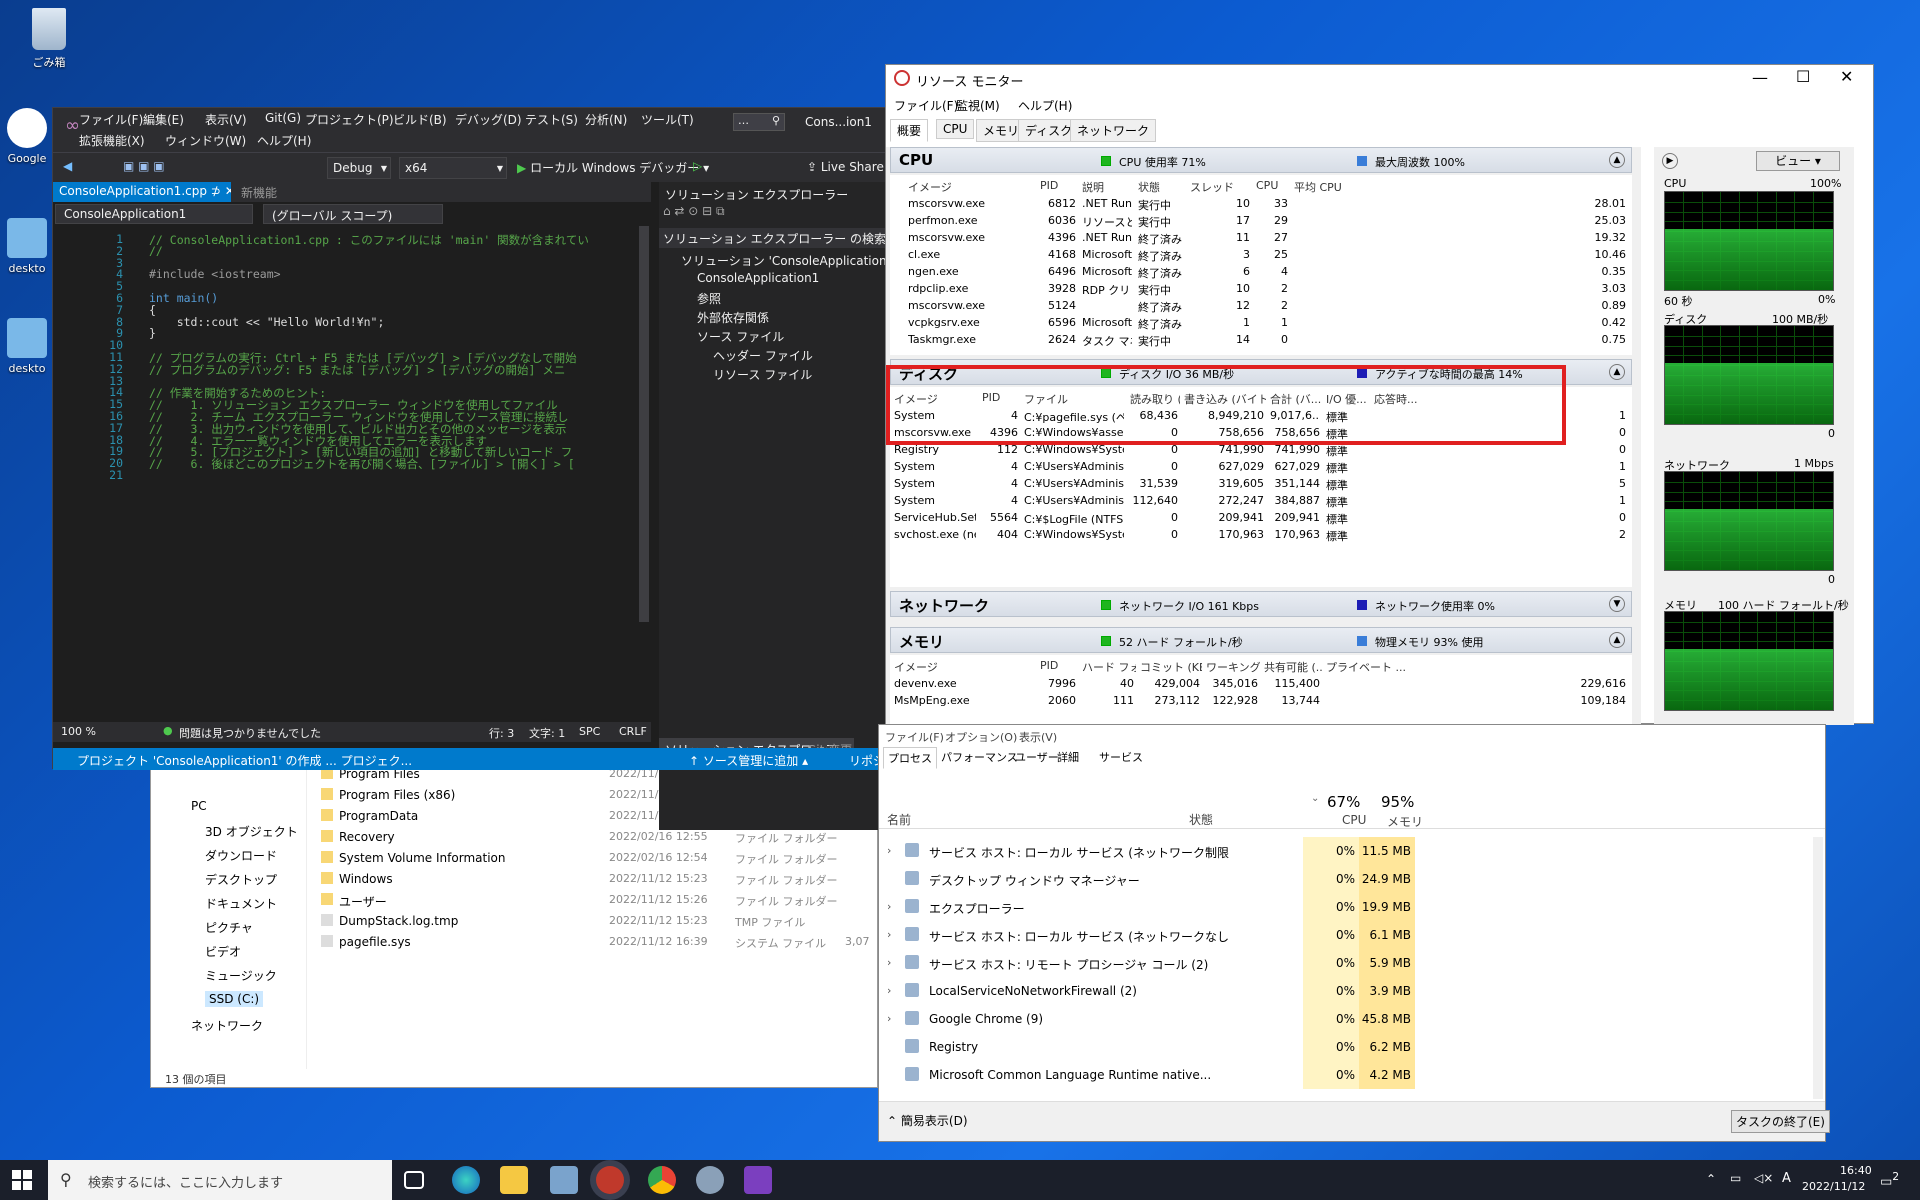 Image resolution: width=1920 pixels, height=1200 pixels. I want to click on control-panel-icon, so click(564, 1180).